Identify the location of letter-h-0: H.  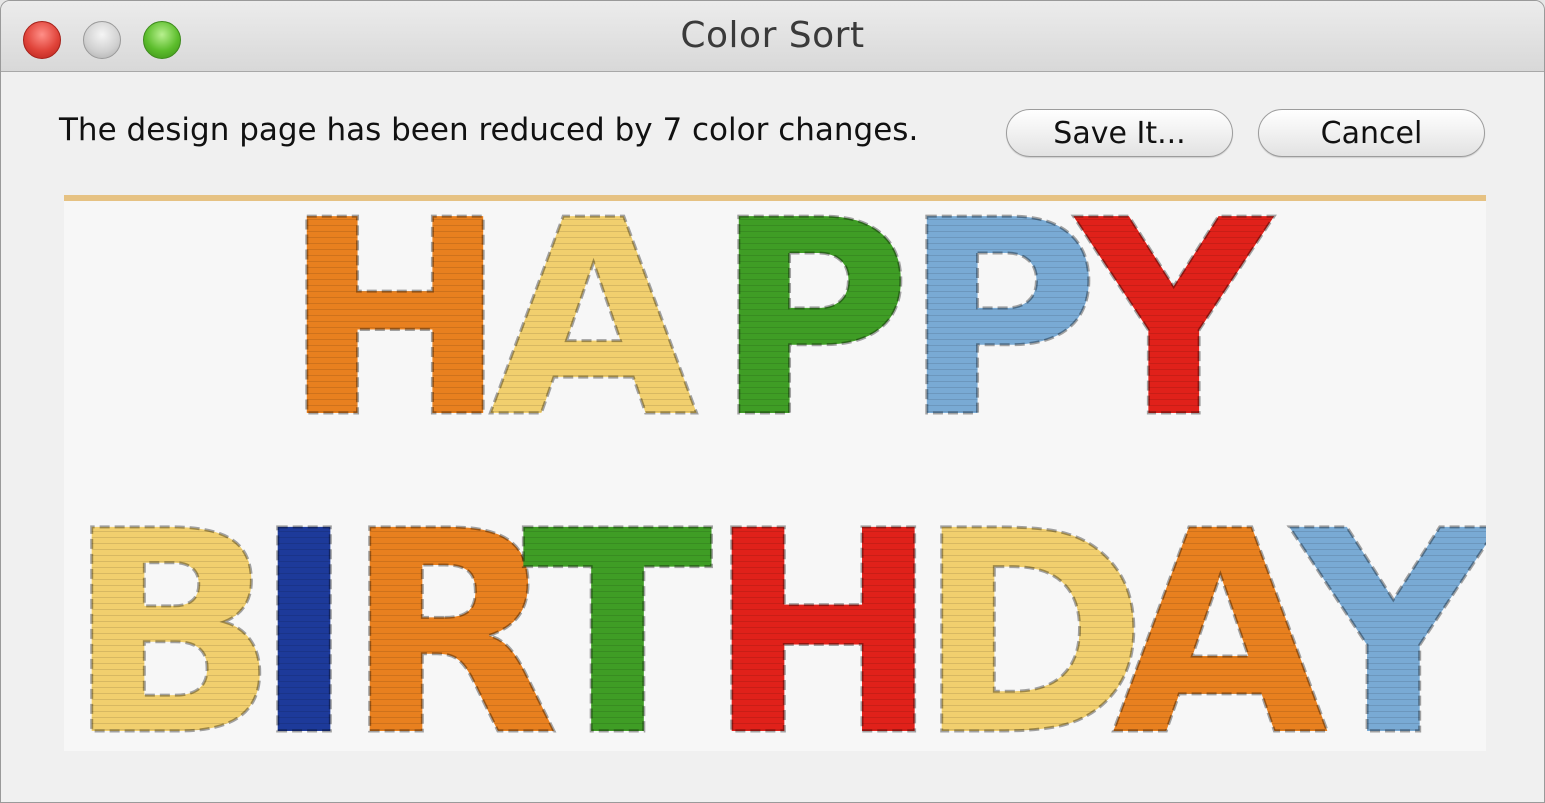
(395, 339).